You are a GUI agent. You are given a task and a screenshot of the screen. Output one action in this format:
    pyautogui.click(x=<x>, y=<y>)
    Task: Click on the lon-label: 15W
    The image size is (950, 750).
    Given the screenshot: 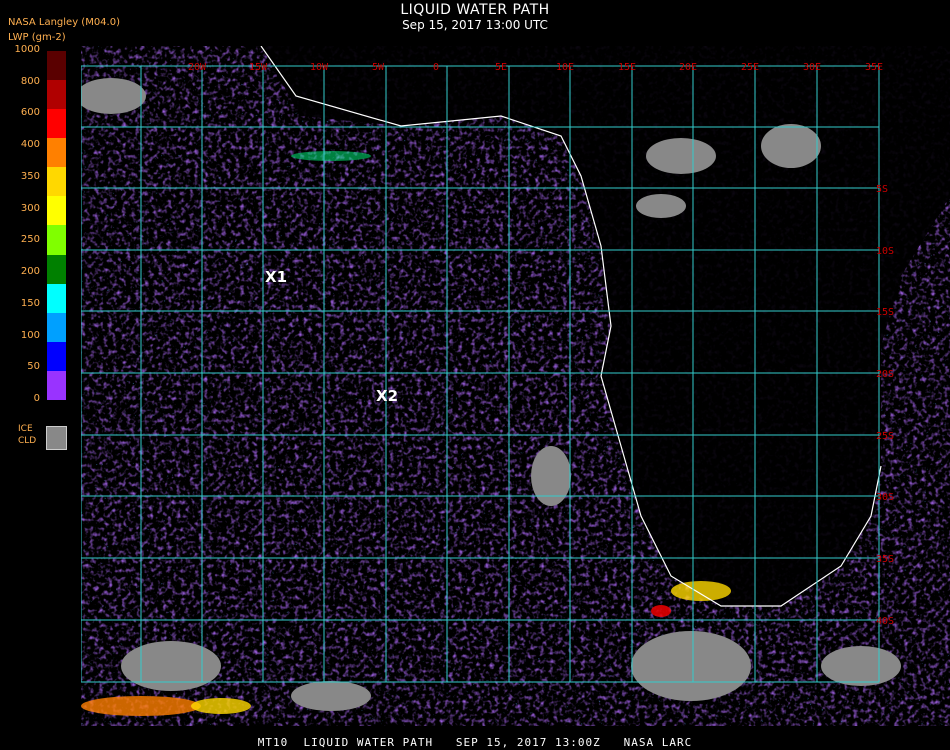 What is the action you would take?
    pyautogui.click(x=258, y=67)
    